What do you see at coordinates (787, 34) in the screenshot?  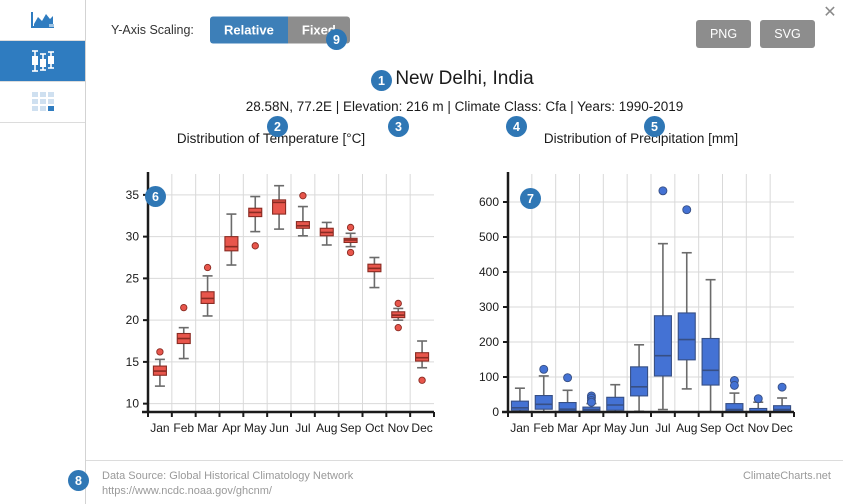 I see `export-svg-button: SVG` at bounding box center [787, 34].